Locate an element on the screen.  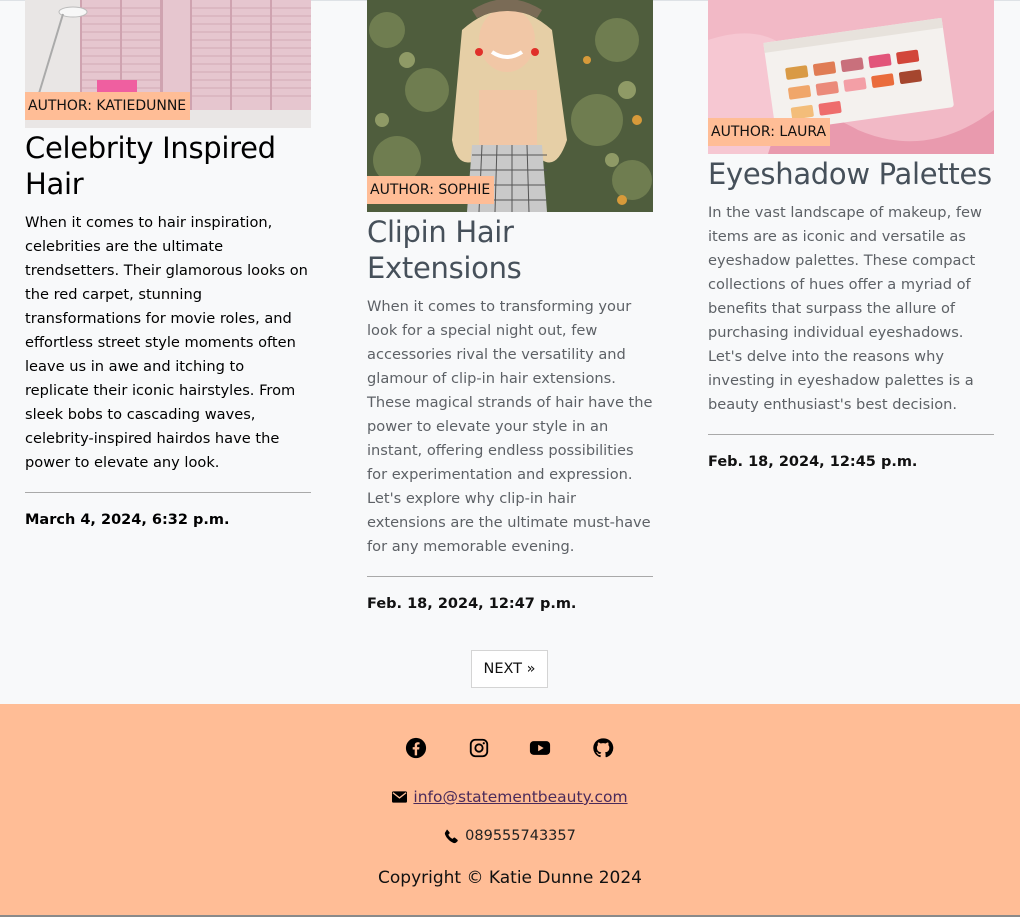
post-image: AUTHOR: SOPHIE is located at coordinates (510, 106).